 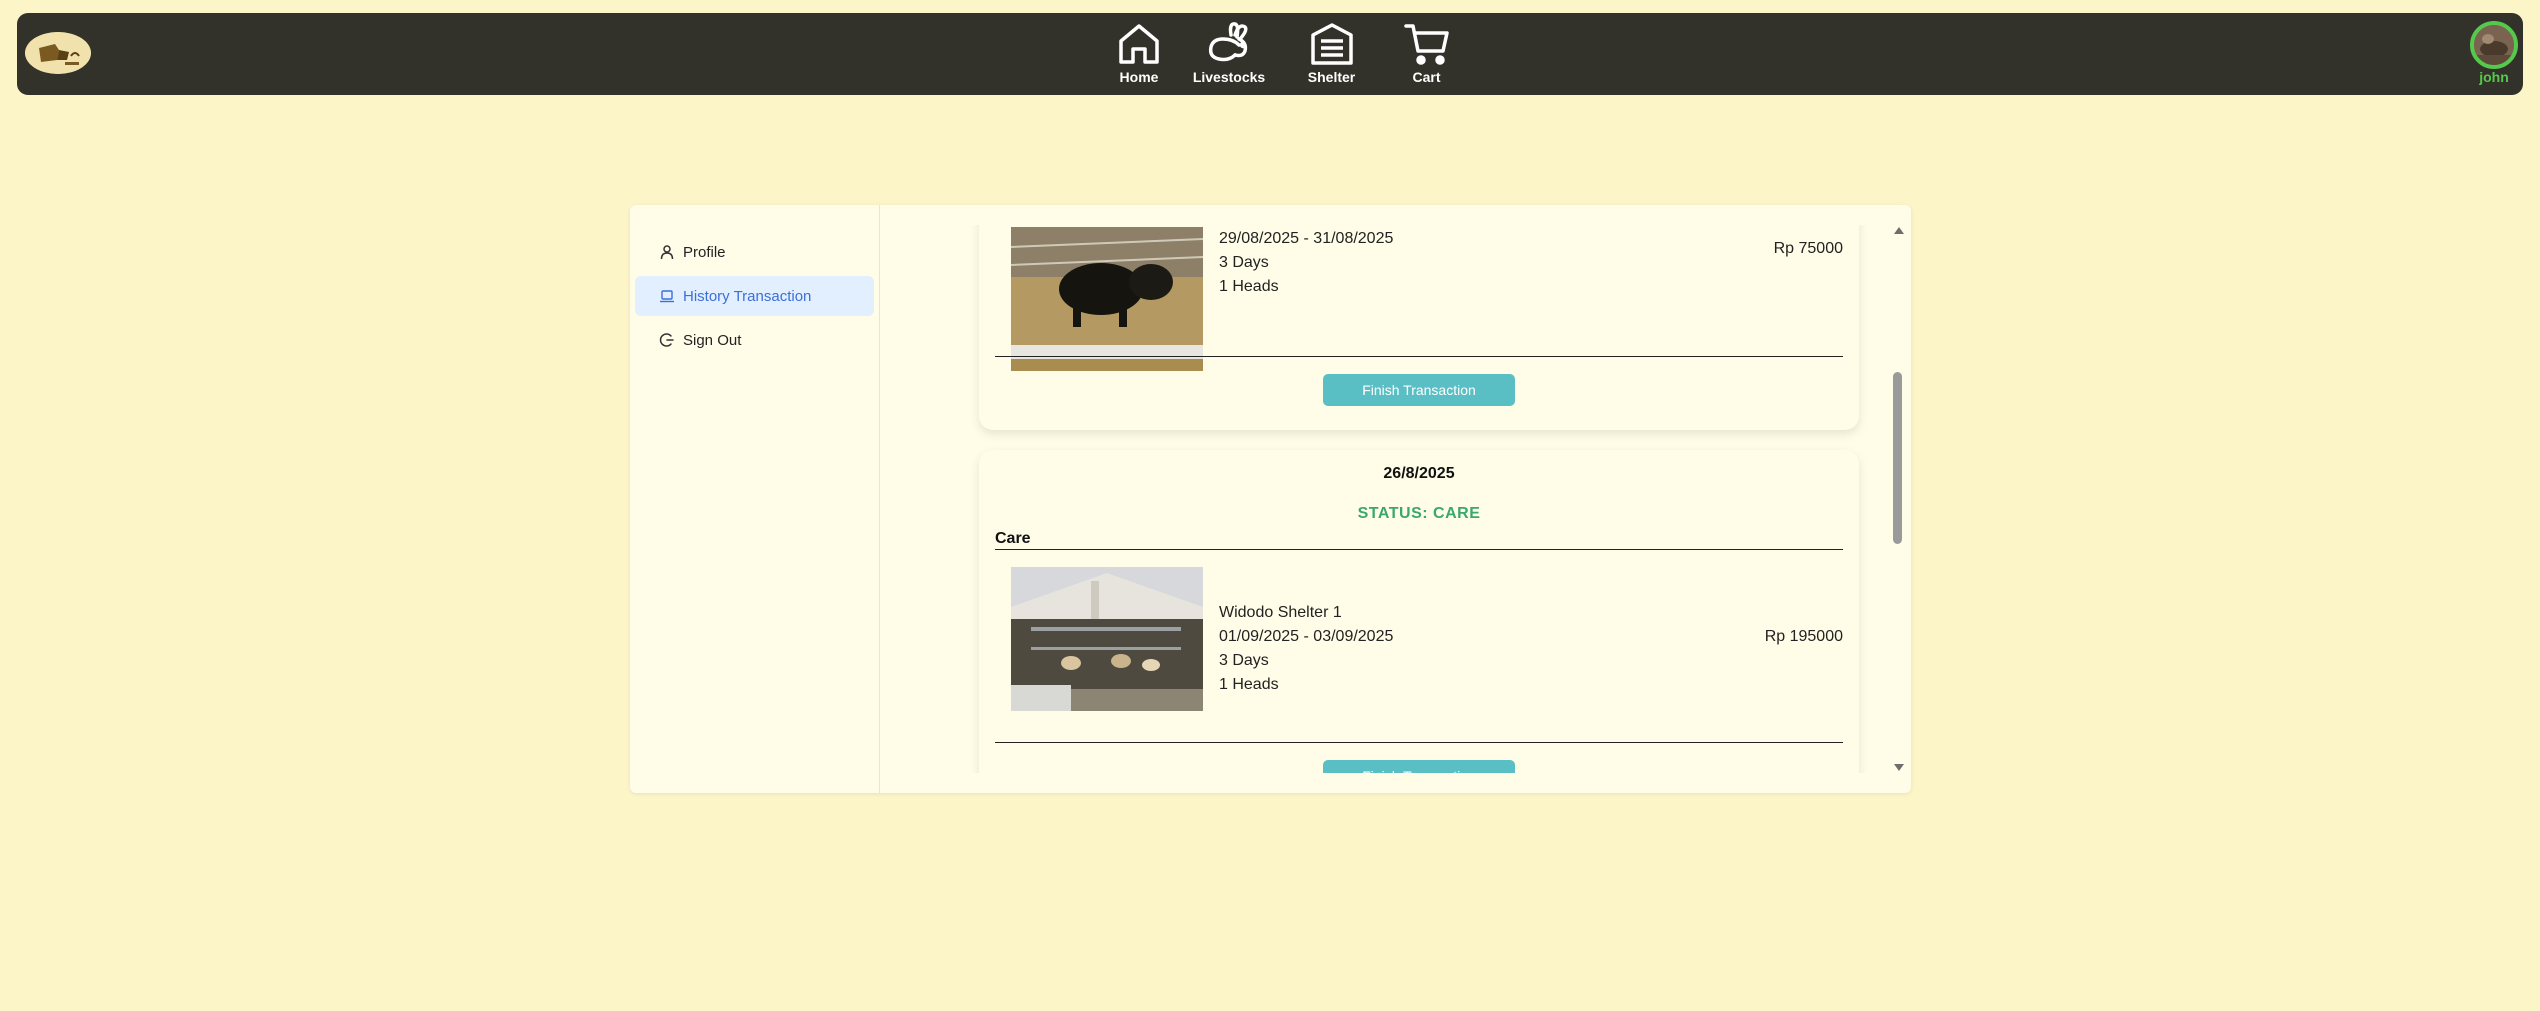 What do you see at coordinates (1899, 230) in the screenshot?
I see `scroll-up-arrow-icon` at bounding box center [1899, 230].